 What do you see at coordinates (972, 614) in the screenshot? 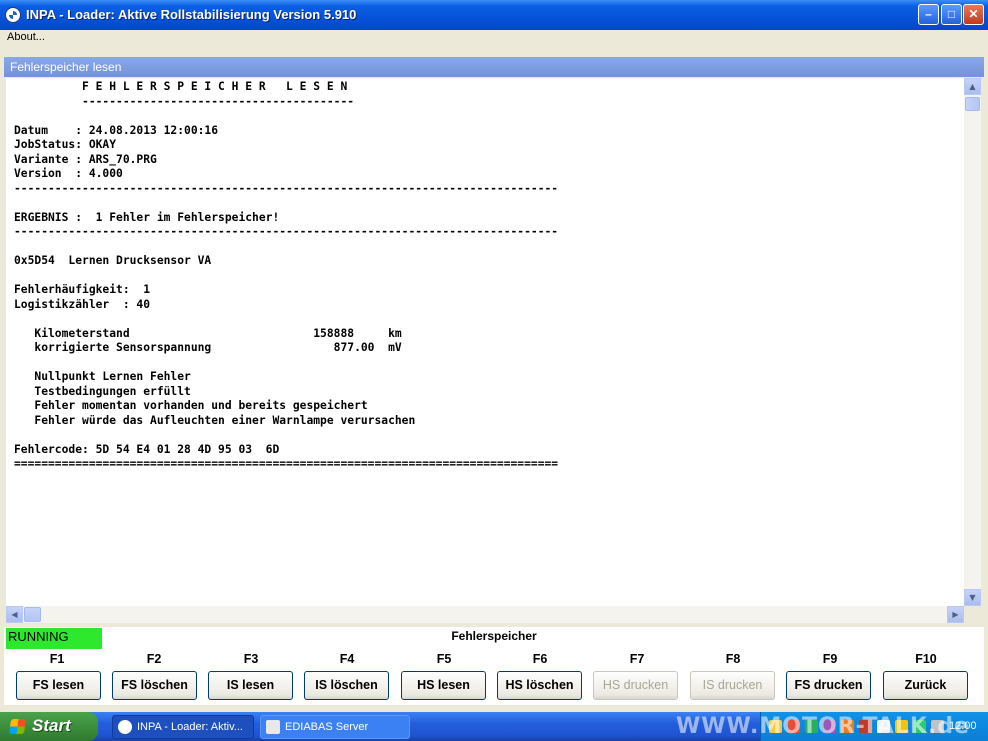
I see `scrollbar-corner` at bounding box center [972, 614].